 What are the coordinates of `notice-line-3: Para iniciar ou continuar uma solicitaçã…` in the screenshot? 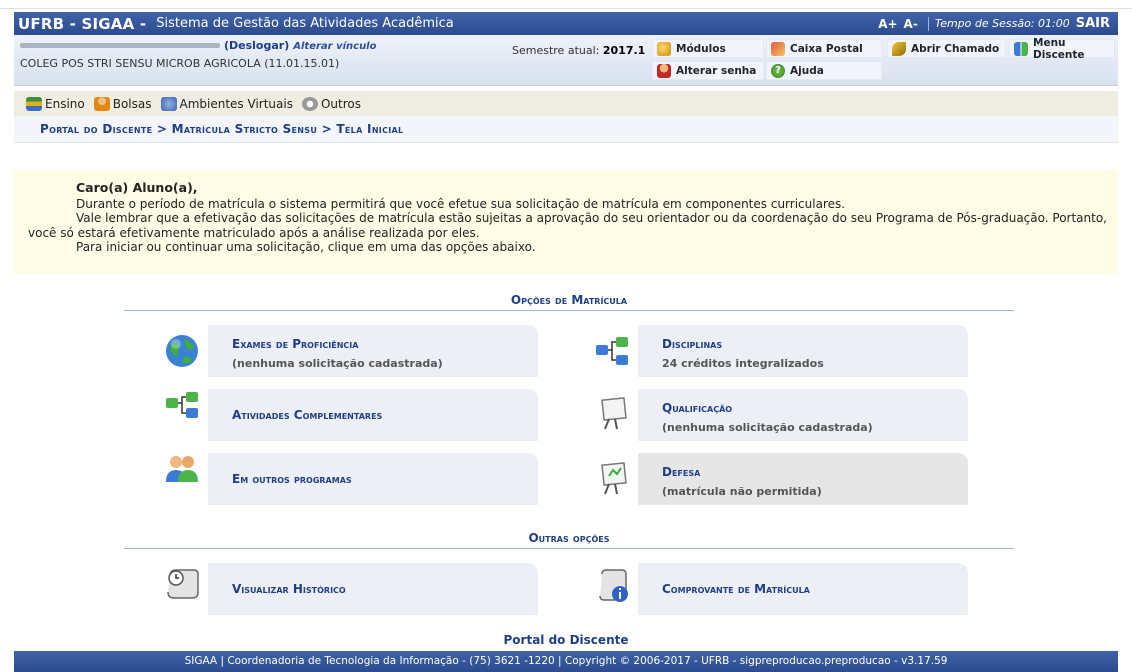 It's located at (306, 247).